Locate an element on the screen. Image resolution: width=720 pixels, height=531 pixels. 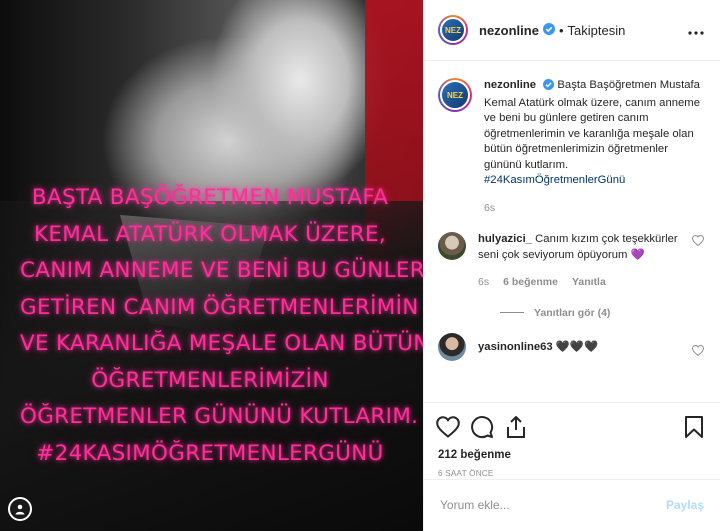
reply-button: Yanıtla is located at coordinates (589, 283).